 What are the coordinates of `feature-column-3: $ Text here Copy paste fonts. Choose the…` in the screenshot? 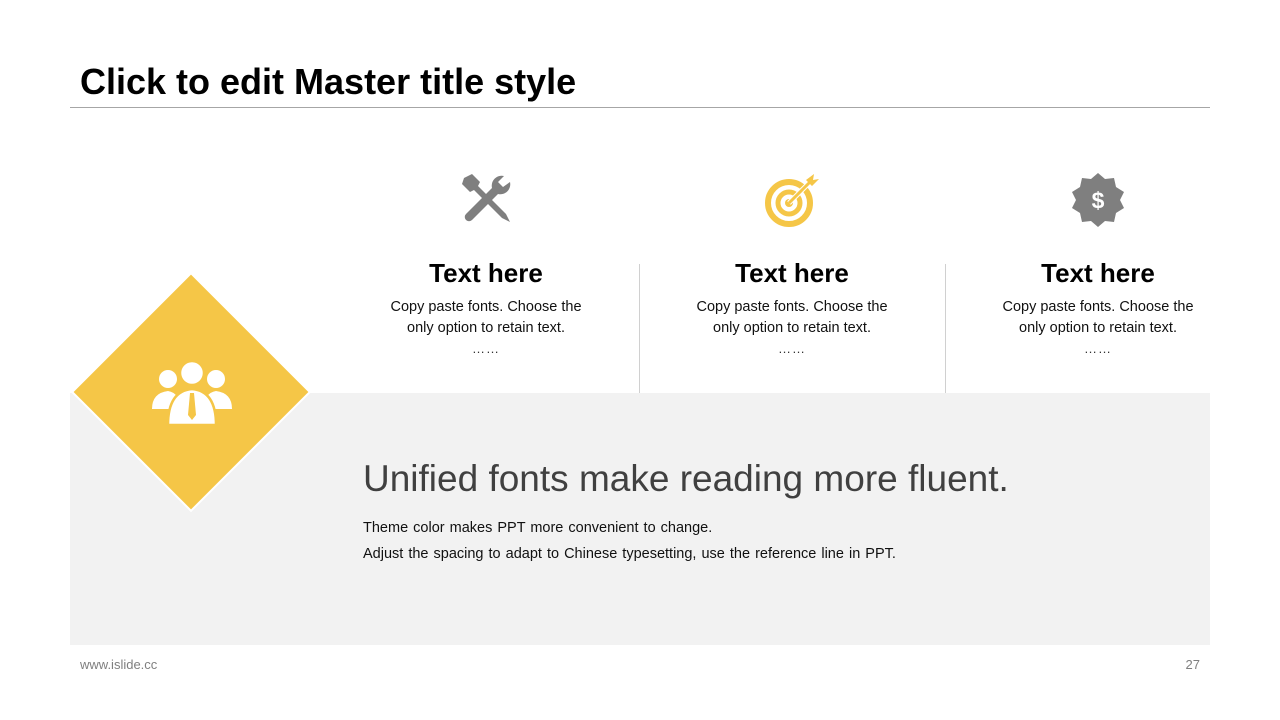 It's located at (1098, 264).